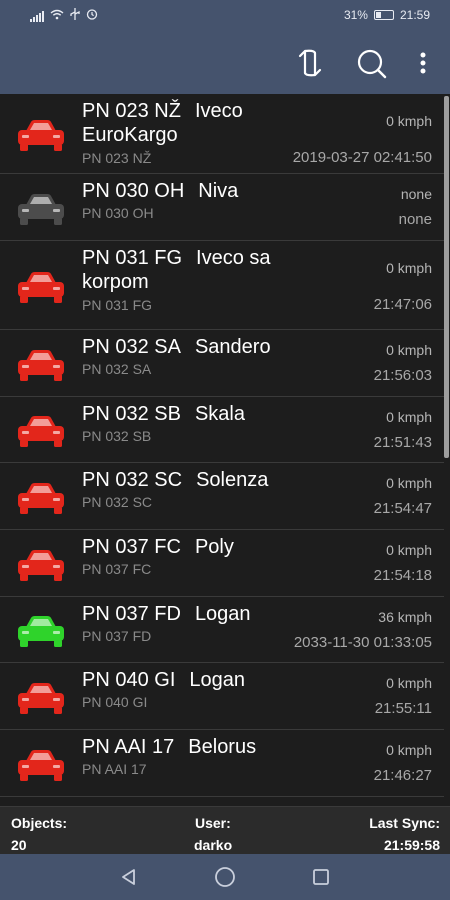  I want to click on vehicle-subtitle: PN AAI 17, so click(114, 769).